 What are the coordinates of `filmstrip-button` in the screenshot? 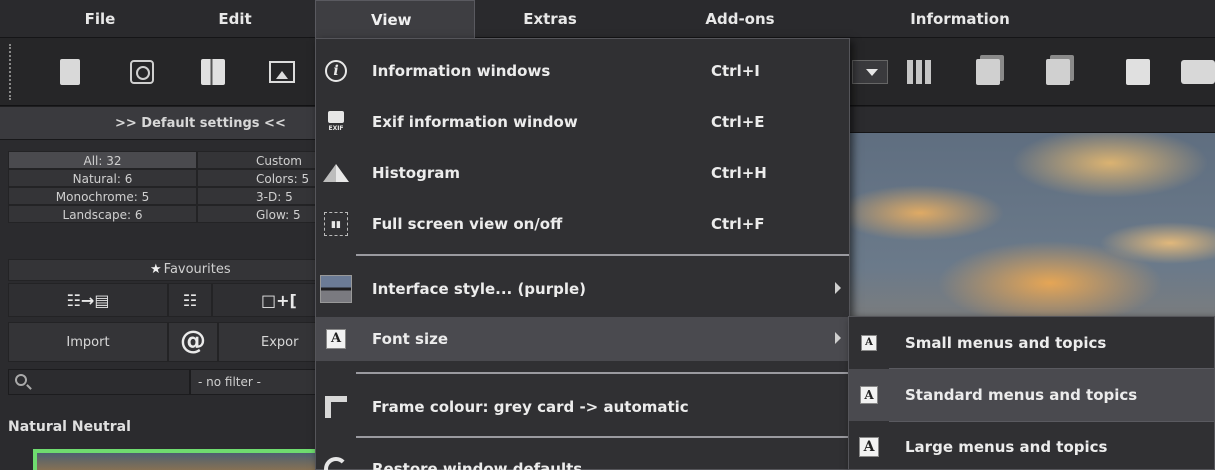 It's located at (1196, 72).